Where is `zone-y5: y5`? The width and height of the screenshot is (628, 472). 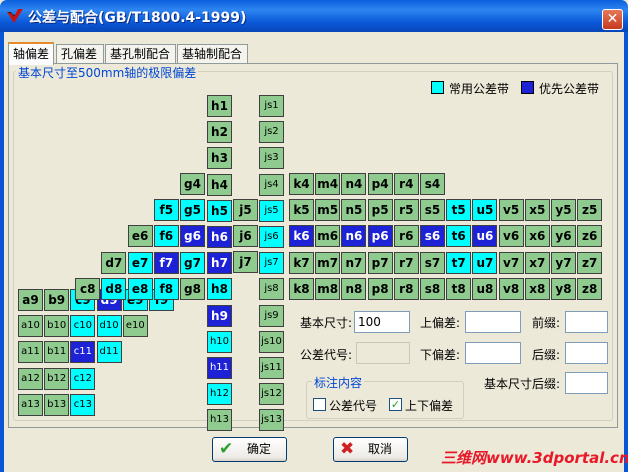 zone-y5: y5 is located at coordinates (563, 210).